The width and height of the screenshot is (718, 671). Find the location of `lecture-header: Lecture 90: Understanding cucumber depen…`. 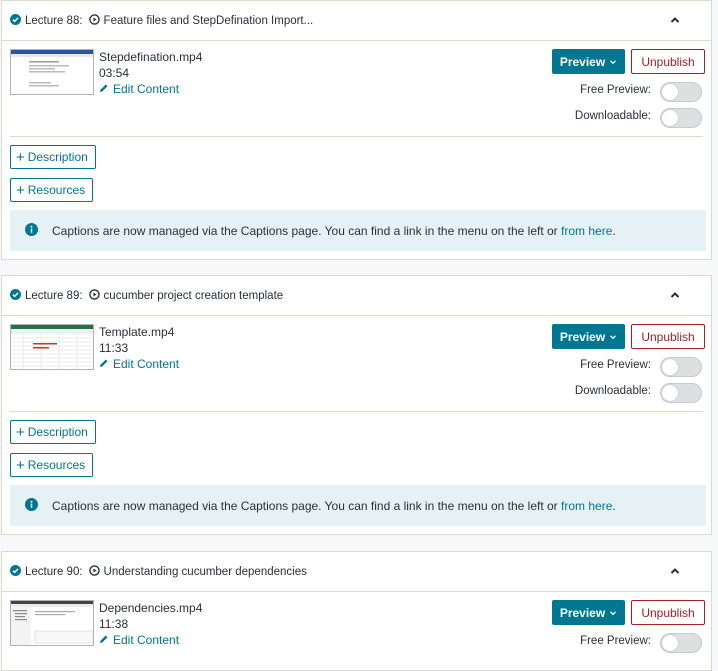

lecture-header: Lecture 90: Understanding cucumber depen… is located at coordinates (356, 572).